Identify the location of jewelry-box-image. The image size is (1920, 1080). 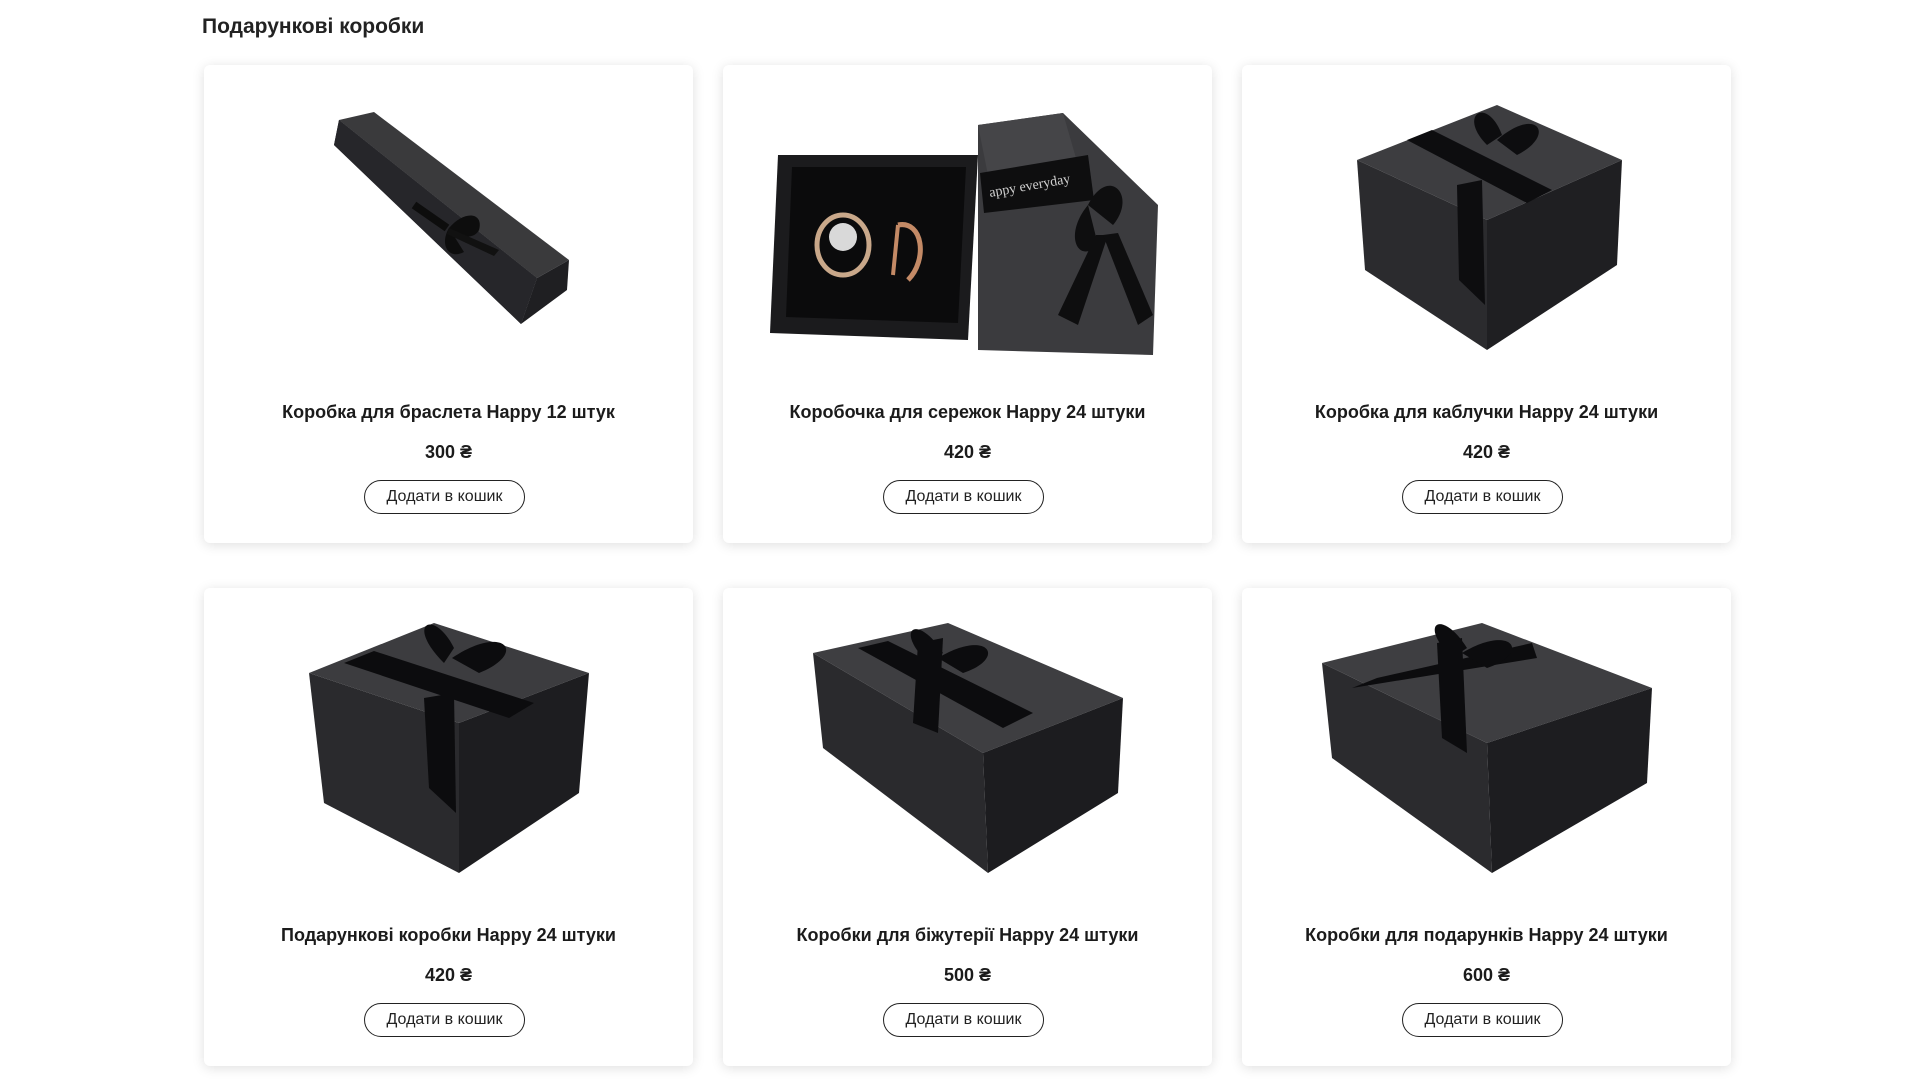
(967, 743).